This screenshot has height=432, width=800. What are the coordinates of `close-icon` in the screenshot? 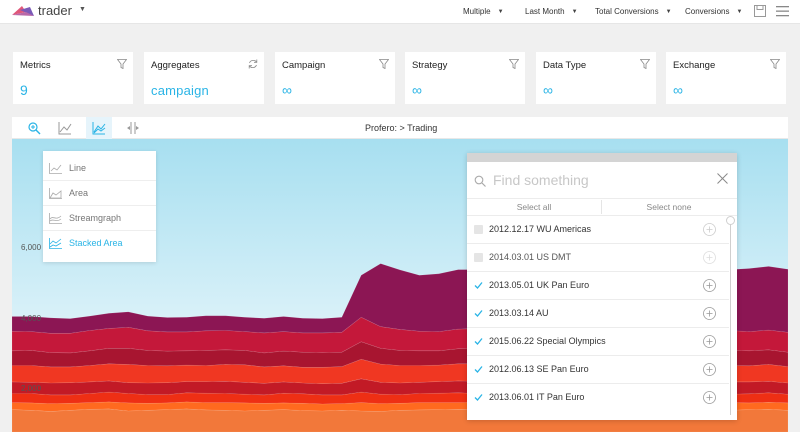 It's located at (722, 178).